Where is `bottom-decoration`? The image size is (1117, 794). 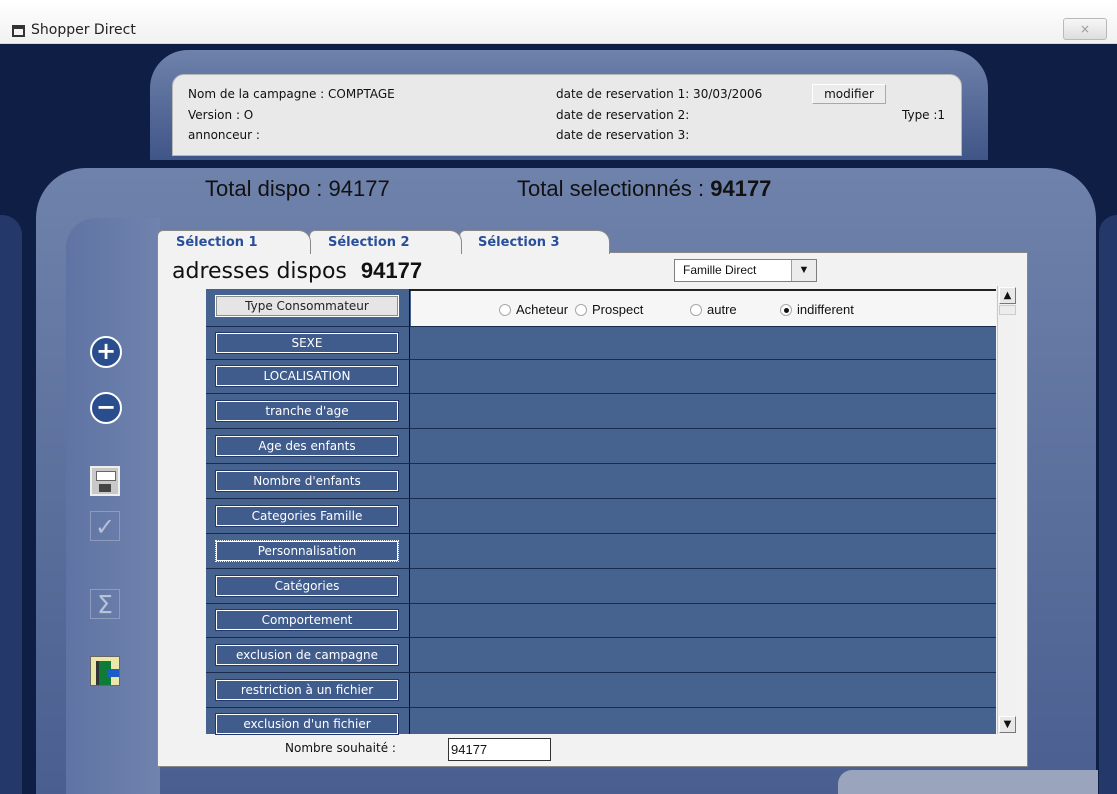
bottom-decoration is located at coordinates (968, 782).